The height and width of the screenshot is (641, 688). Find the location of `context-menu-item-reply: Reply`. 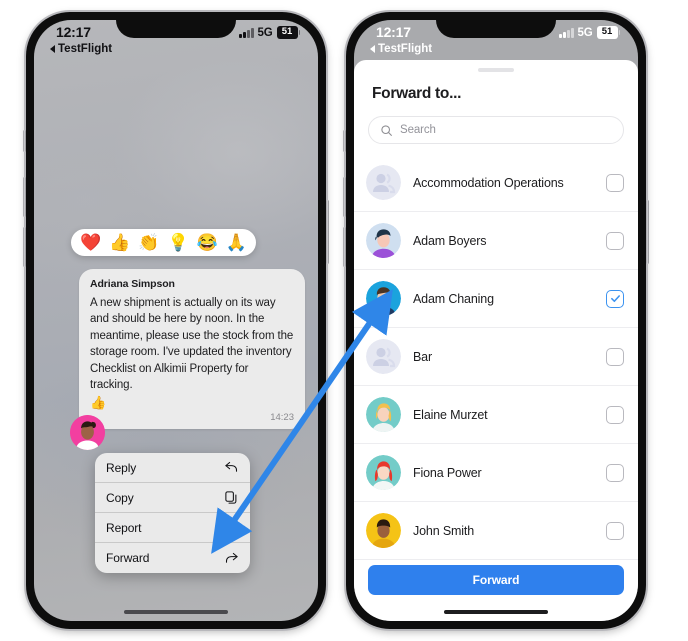

context-menu-item-reply: Reply is located at coordinates (172, 468).